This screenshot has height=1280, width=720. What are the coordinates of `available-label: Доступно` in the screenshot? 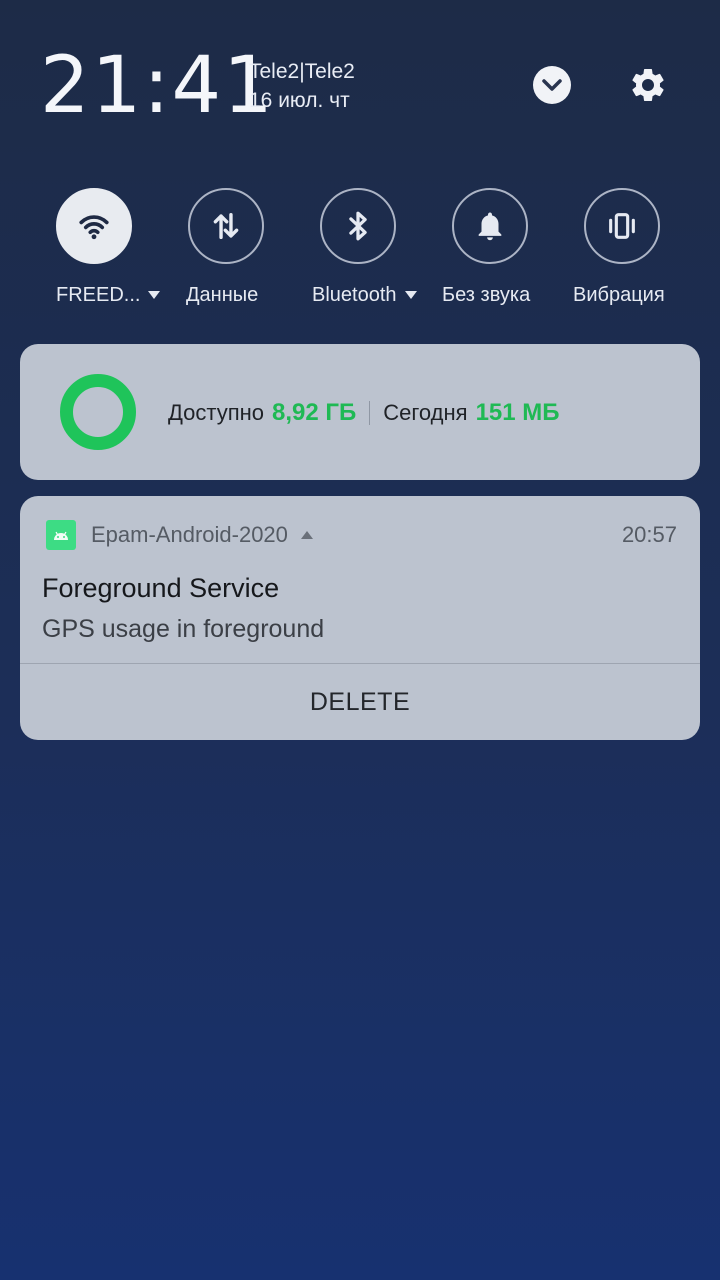 It's located at (216, 412).